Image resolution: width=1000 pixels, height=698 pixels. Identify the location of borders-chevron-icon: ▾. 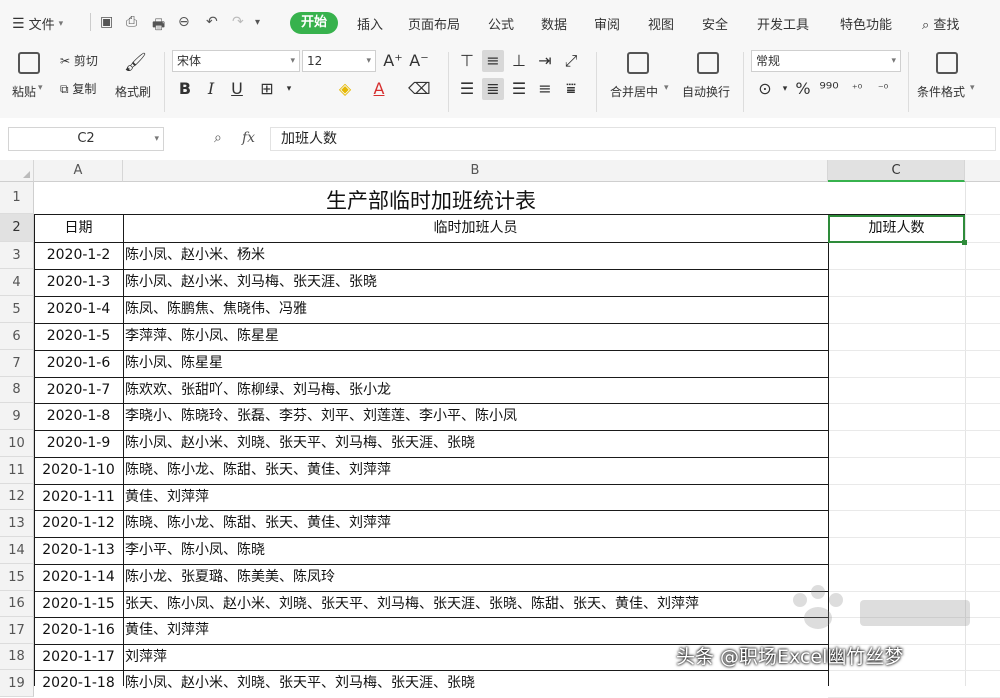
(289, 89).